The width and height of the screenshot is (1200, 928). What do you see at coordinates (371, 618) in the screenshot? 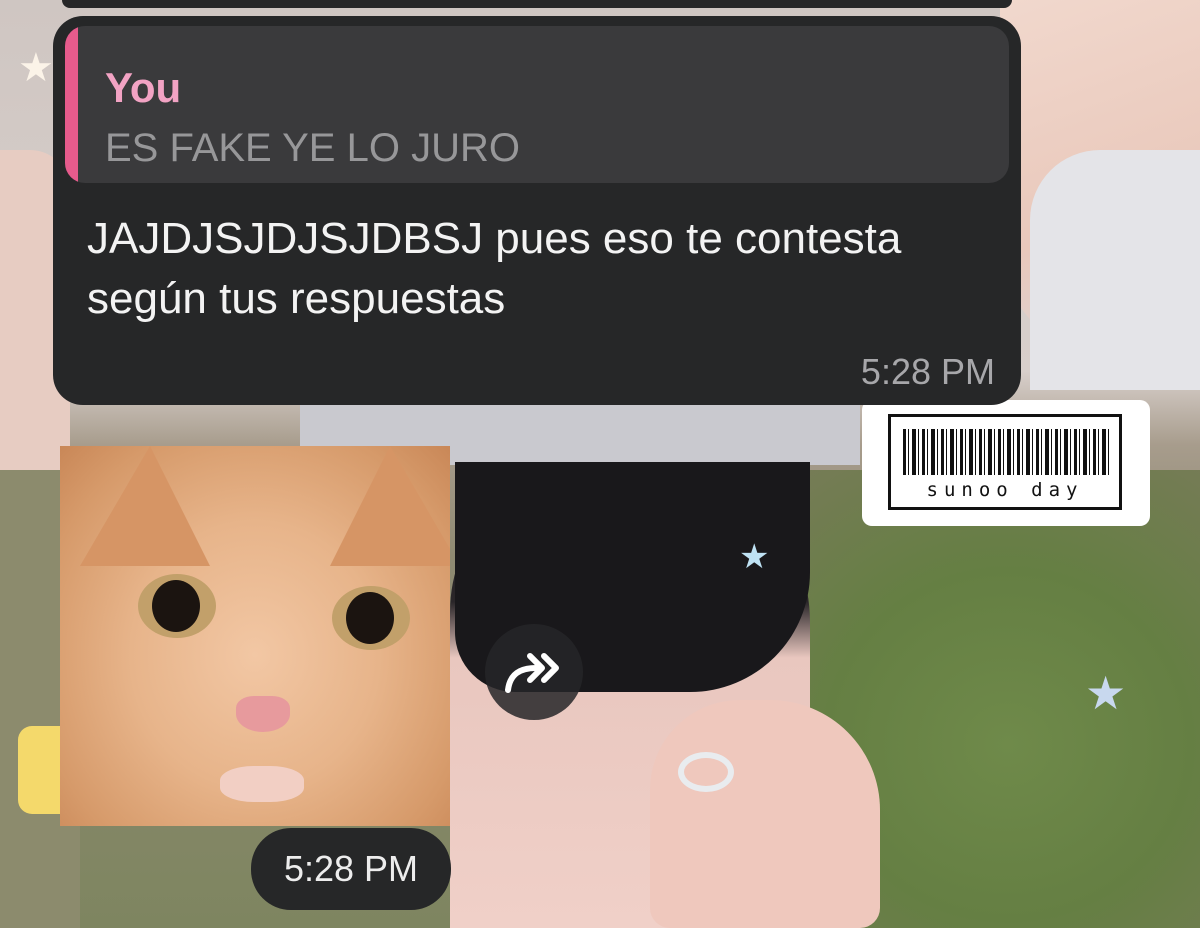
I see `cat-eye-right` at bounding box center [371, 618].